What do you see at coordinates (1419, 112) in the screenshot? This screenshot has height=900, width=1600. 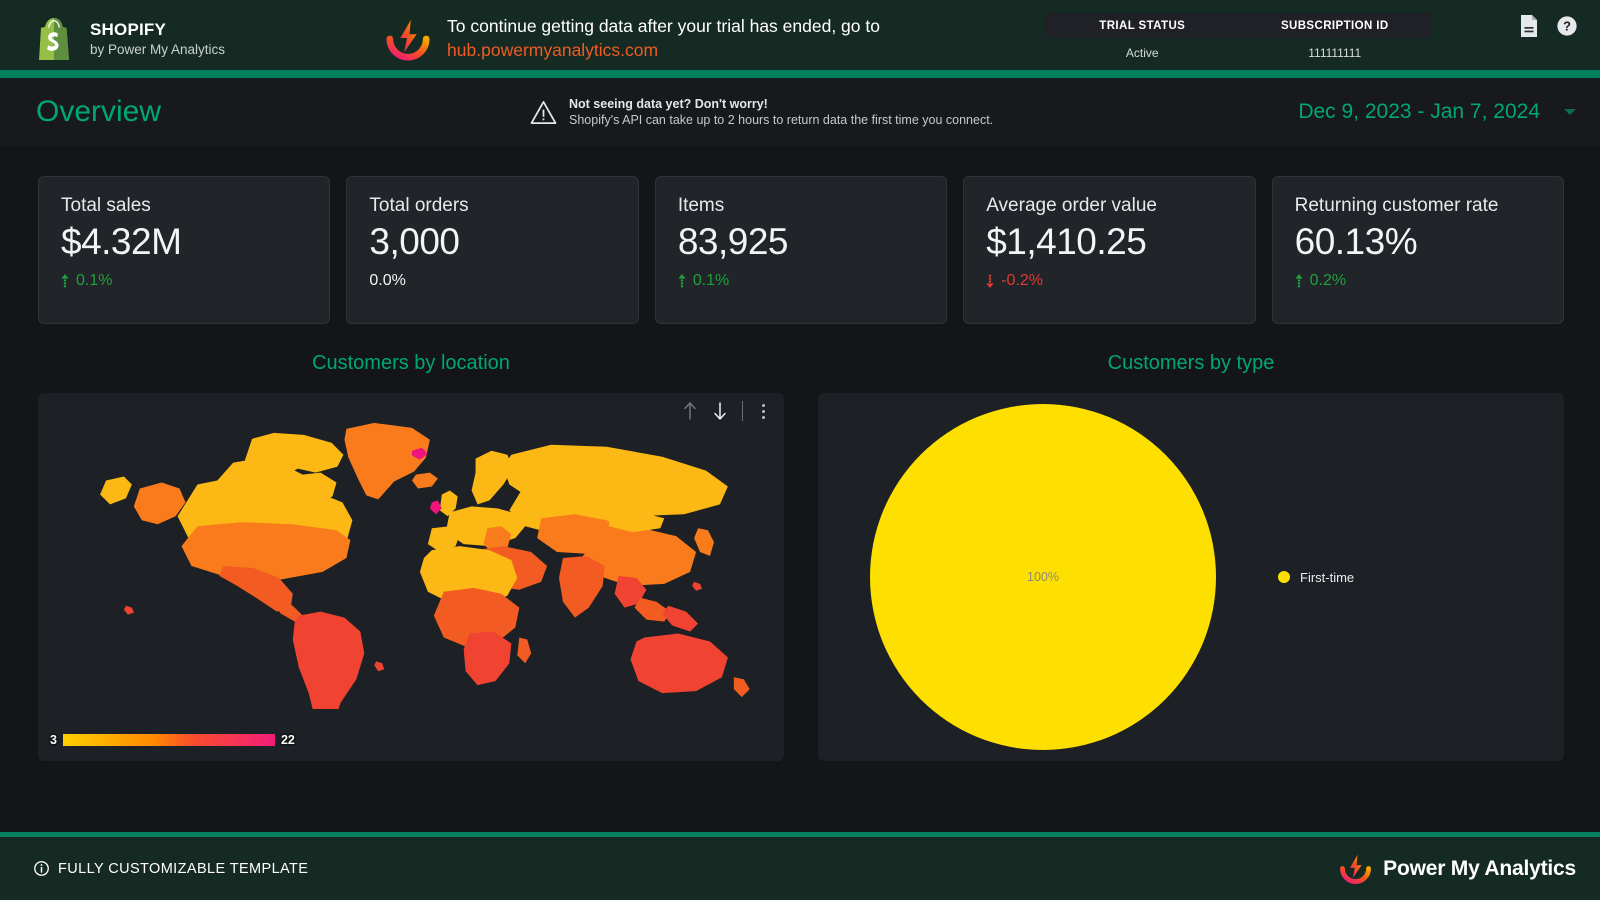 I see `date-range-selector: Dec 9, 2023 - Jan 7, 2024` at bounding box center [1419, 112].